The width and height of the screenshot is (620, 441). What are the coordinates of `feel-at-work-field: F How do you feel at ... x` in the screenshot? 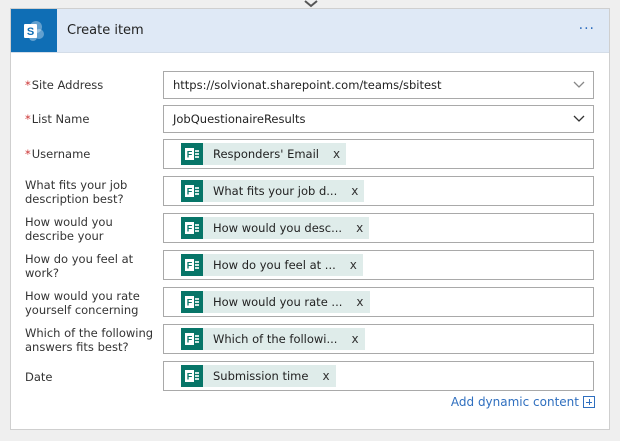 It's located at (378, 265).